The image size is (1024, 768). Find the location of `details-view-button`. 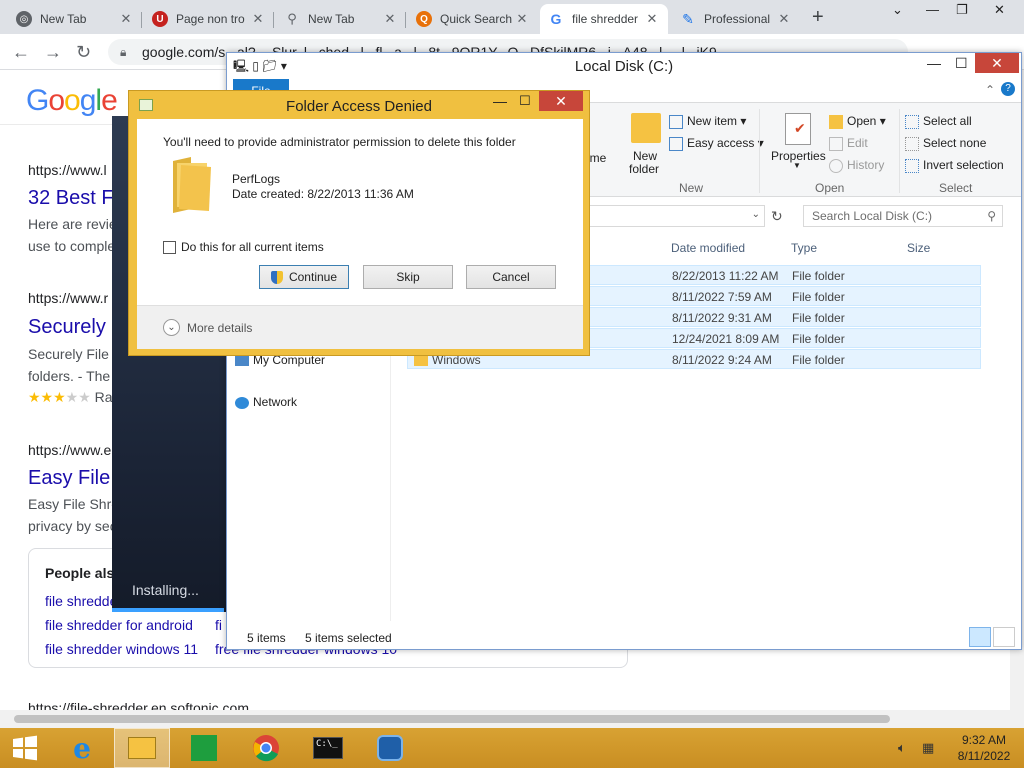

details-view-button is located at coordinates (980, 637).